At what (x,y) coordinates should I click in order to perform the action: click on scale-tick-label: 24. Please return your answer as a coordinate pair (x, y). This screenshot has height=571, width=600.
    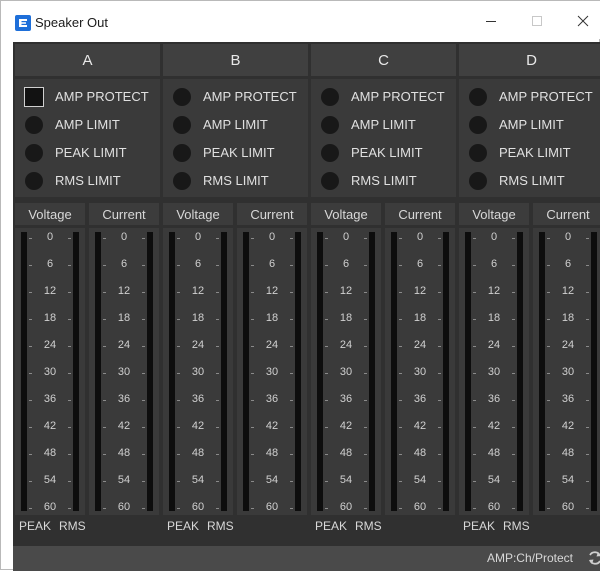
    Looking at the image, I should click on (346, 345).